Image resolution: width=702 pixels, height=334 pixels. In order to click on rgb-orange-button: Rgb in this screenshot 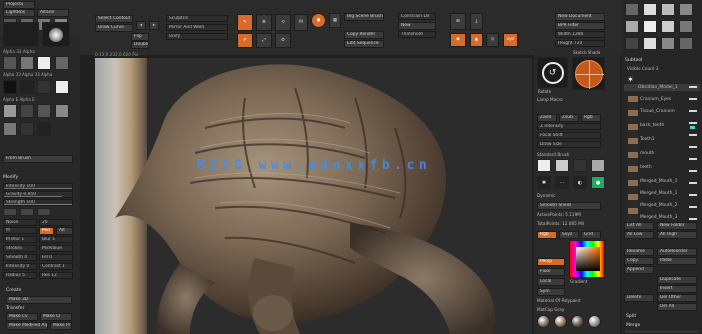, I will do `click(547, 235)`.